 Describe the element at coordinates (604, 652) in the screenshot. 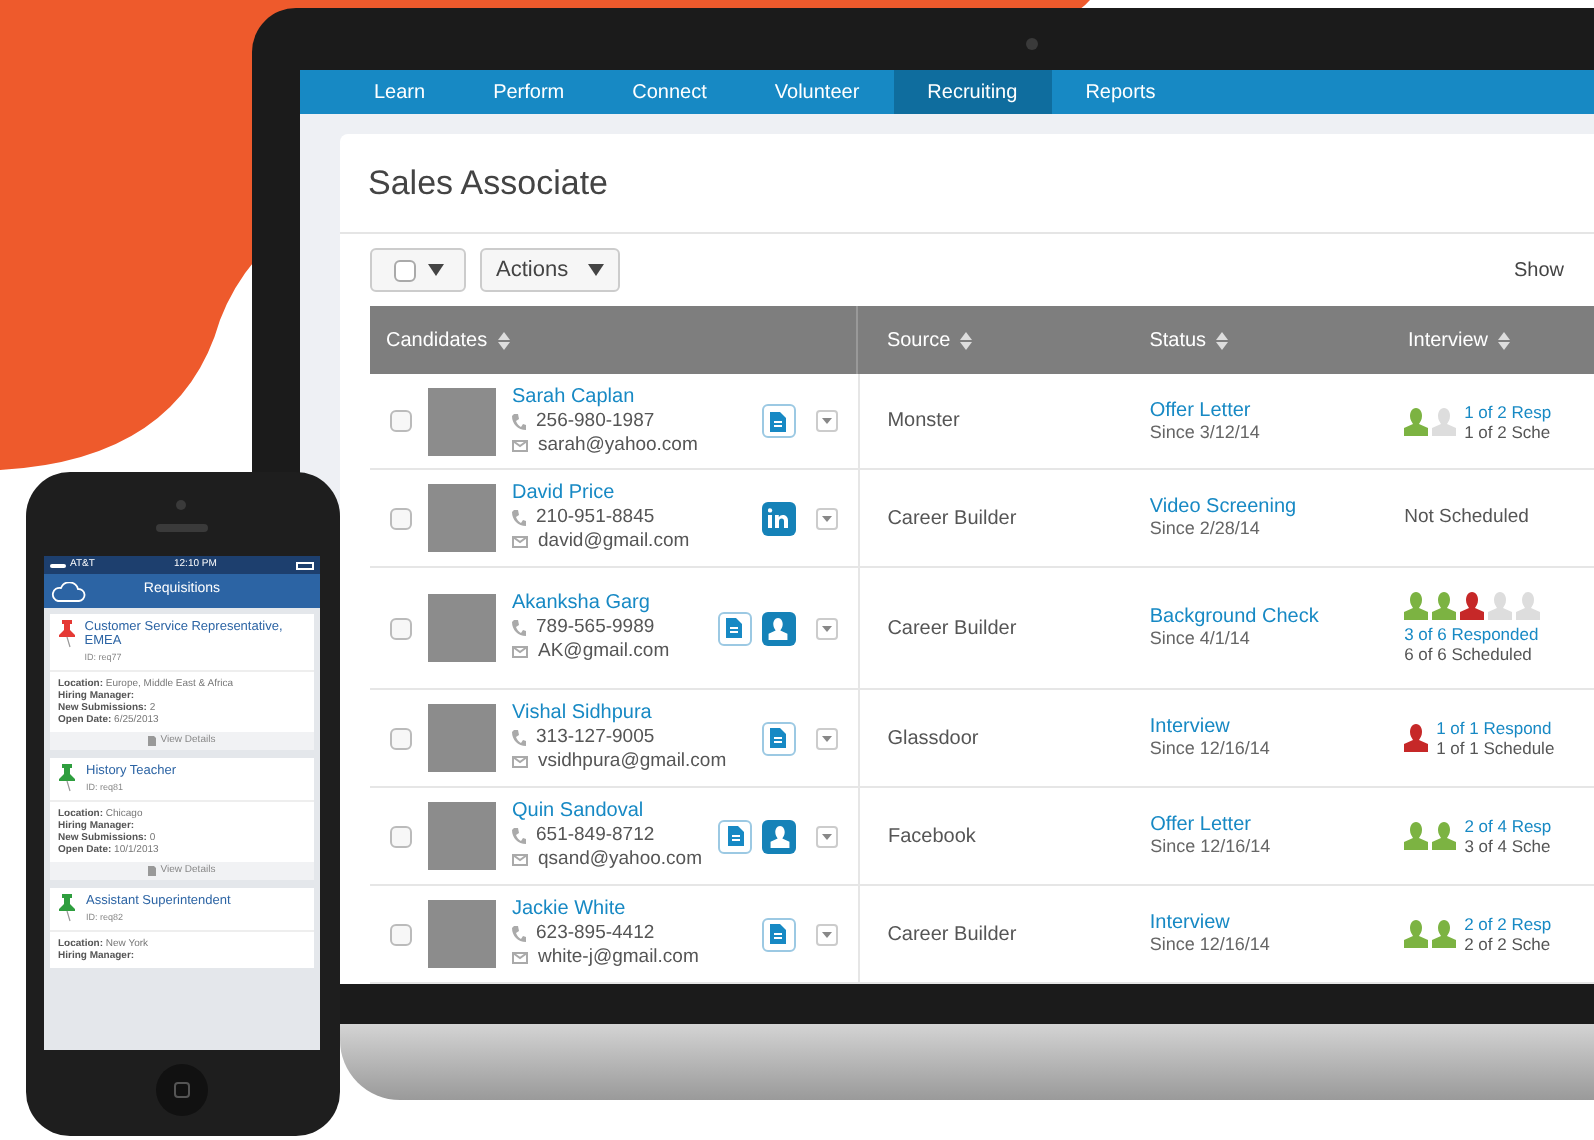

I see `email-address: AK@gmail.com` at that location.